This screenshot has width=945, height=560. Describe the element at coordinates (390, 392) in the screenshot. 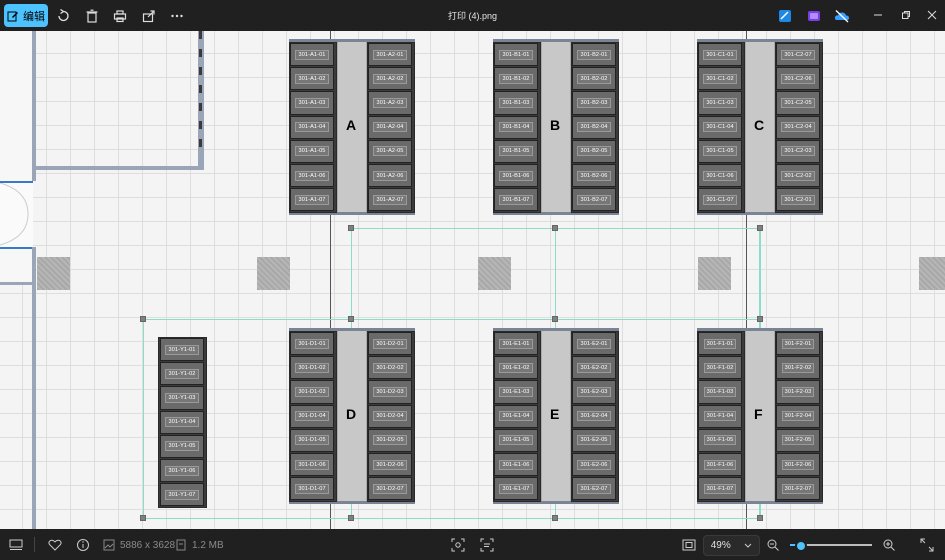

I see `storage-slot: 301-D2-03` at that location.